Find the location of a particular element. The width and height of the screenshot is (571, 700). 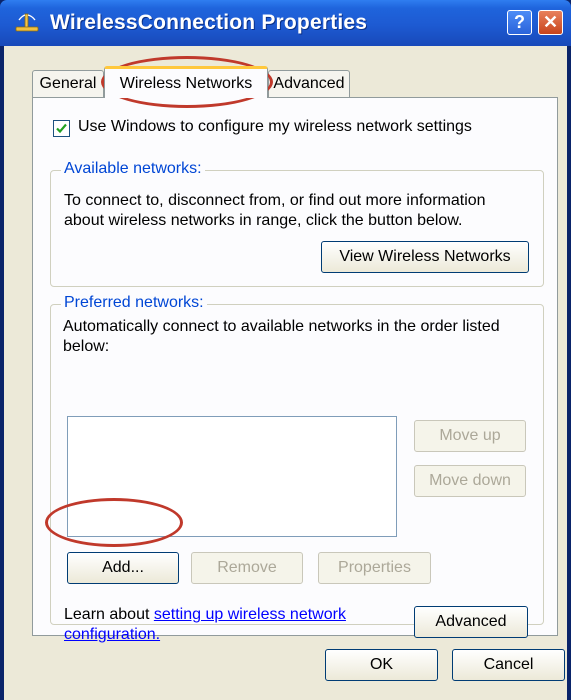

help-button: ? is located at coordinates (519, 22).